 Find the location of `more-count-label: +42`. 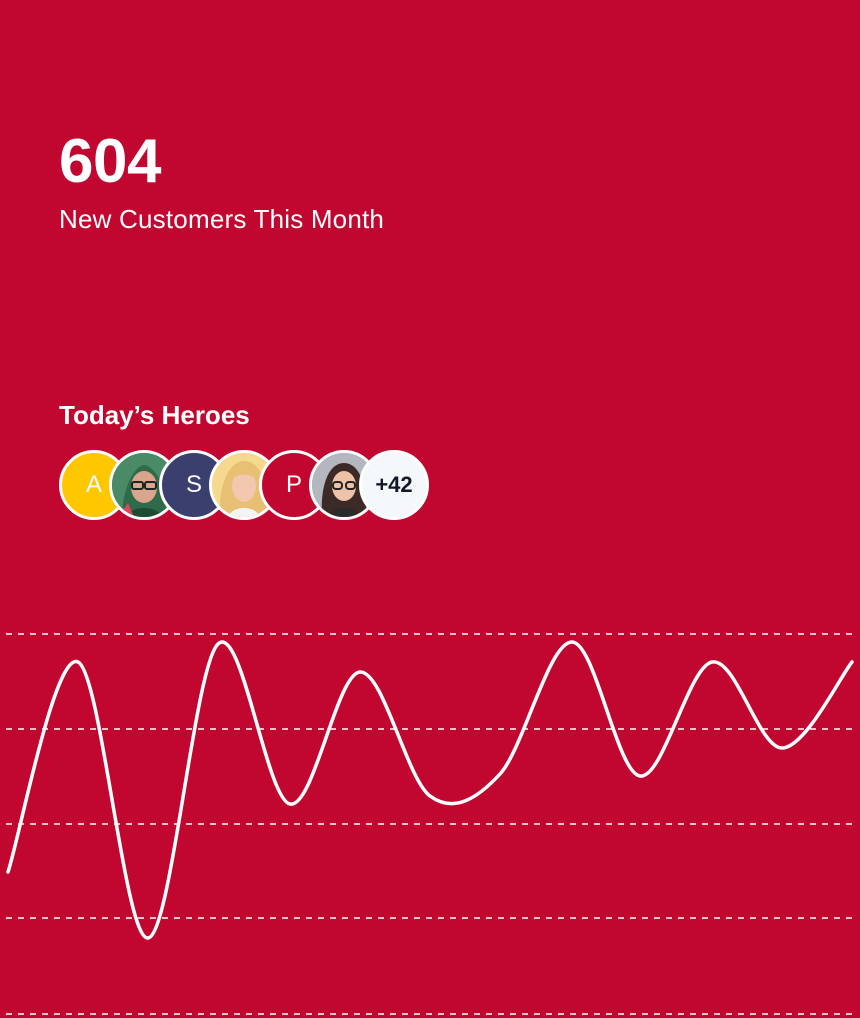

more-count-label: +42 is located at coordinates (394, 484).